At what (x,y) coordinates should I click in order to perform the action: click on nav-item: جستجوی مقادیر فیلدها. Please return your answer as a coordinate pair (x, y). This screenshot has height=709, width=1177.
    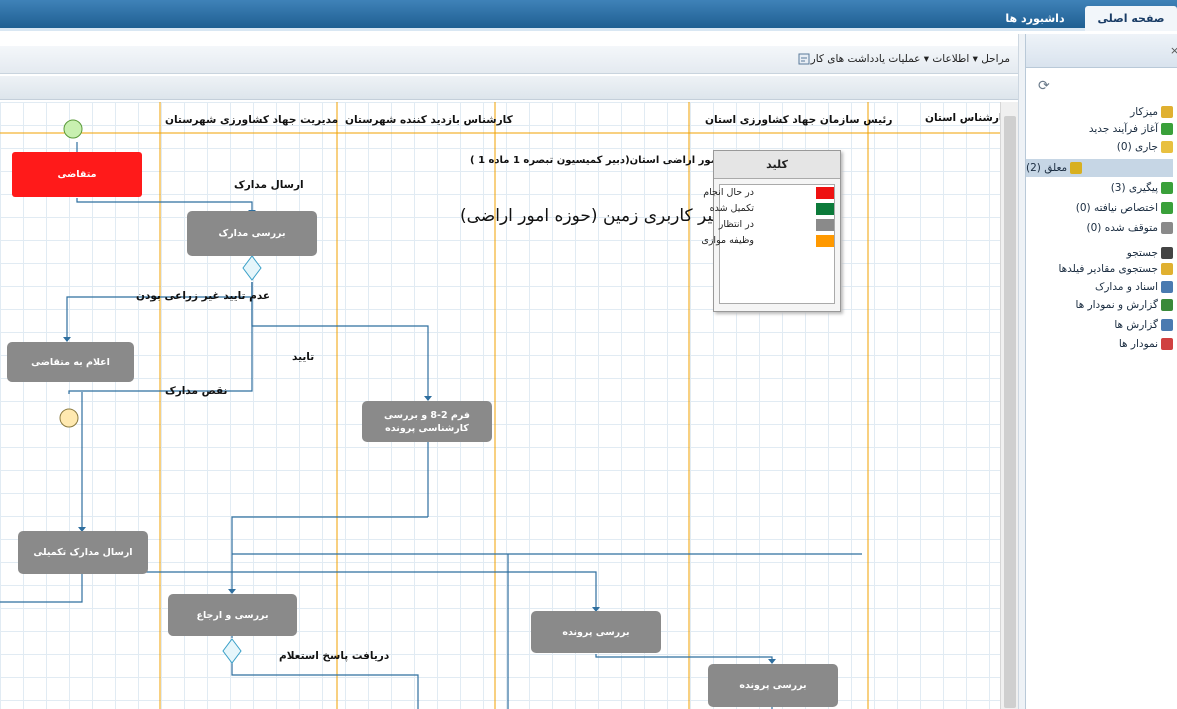
    Looking at the image, I should click on (1115, 269).